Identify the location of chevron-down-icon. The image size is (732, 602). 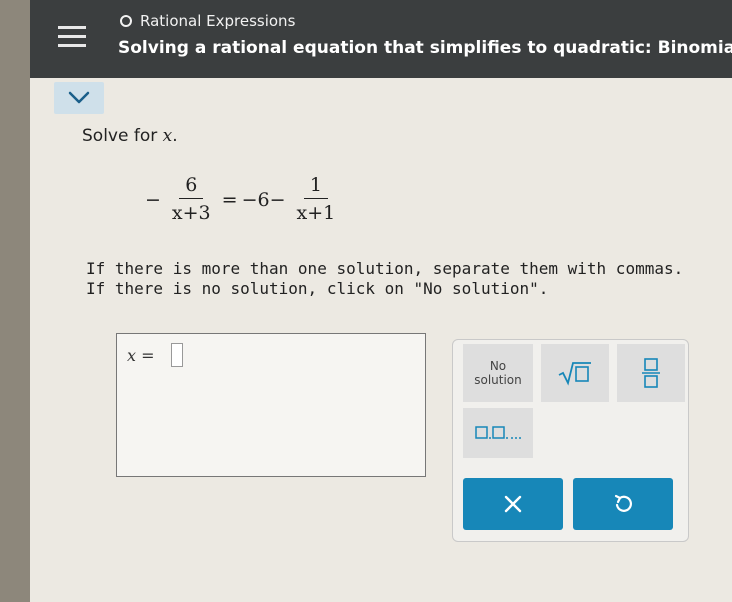
(79, 97).